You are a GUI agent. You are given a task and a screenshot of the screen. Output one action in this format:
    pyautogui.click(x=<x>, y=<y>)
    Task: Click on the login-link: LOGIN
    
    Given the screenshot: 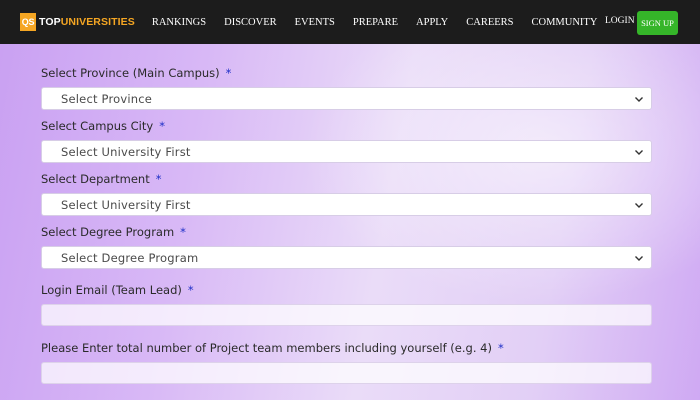 What is the action you would take?
    pyautogui.click(x=620, y=21)
    